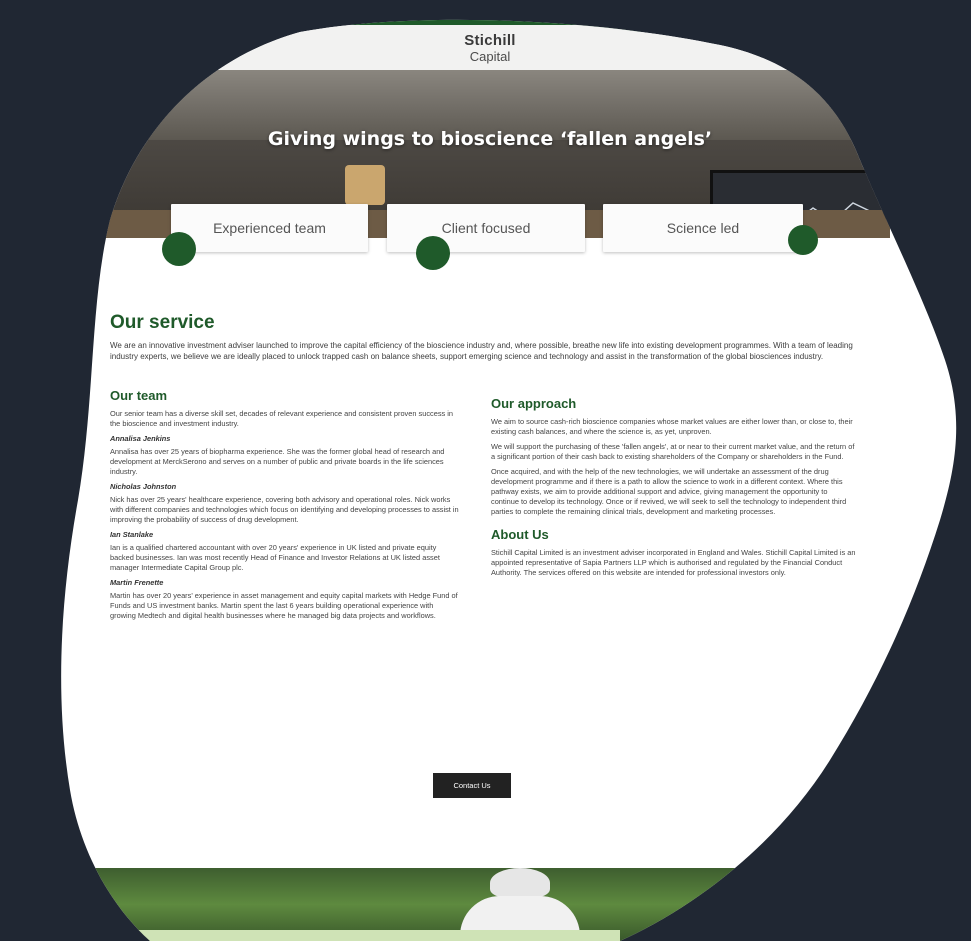 The height and width of the screenshot is (941, 971). What do you see at coordinates (534, 403) in the screenshot?
I see `approach-title: Our approach` at bounding box center [534, 403].